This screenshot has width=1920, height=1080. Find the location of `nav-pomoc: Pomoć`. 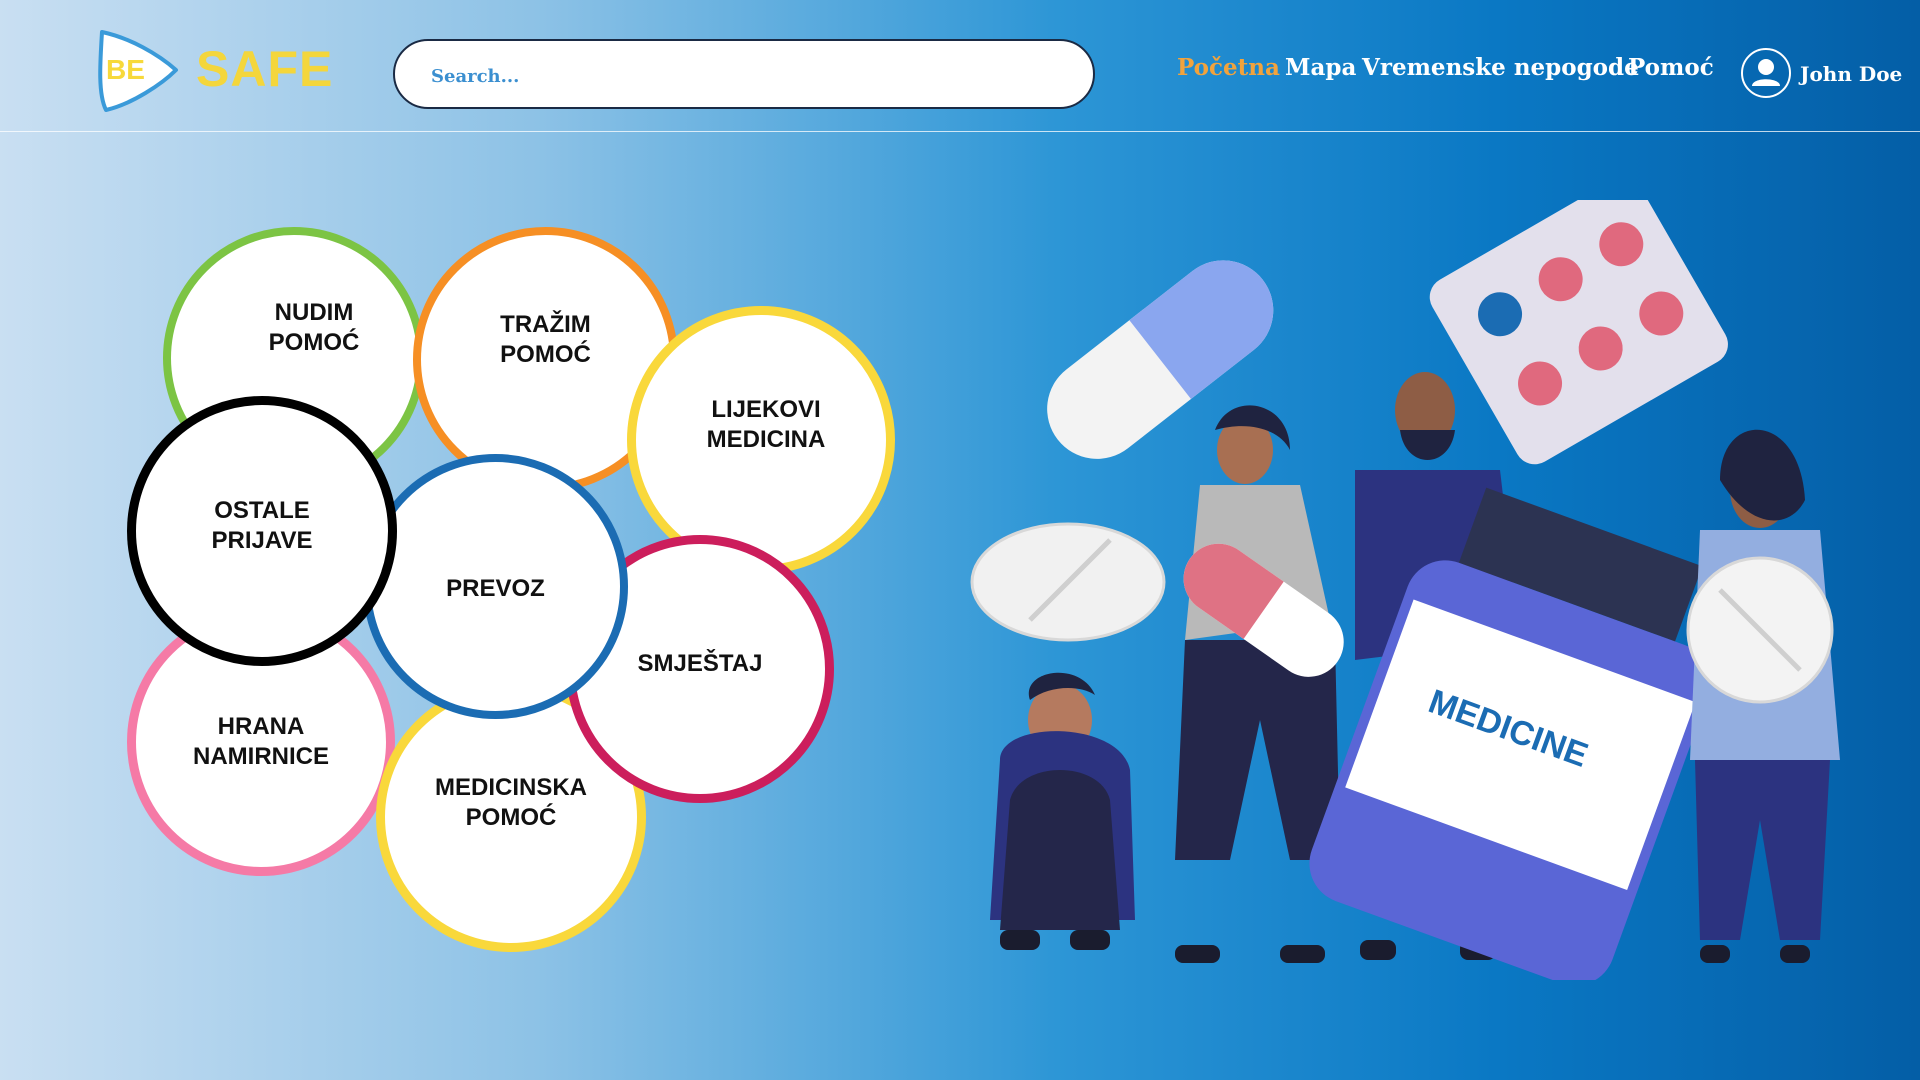

nav-pomoc: Pomoć is located at coordinates (1671, 67).